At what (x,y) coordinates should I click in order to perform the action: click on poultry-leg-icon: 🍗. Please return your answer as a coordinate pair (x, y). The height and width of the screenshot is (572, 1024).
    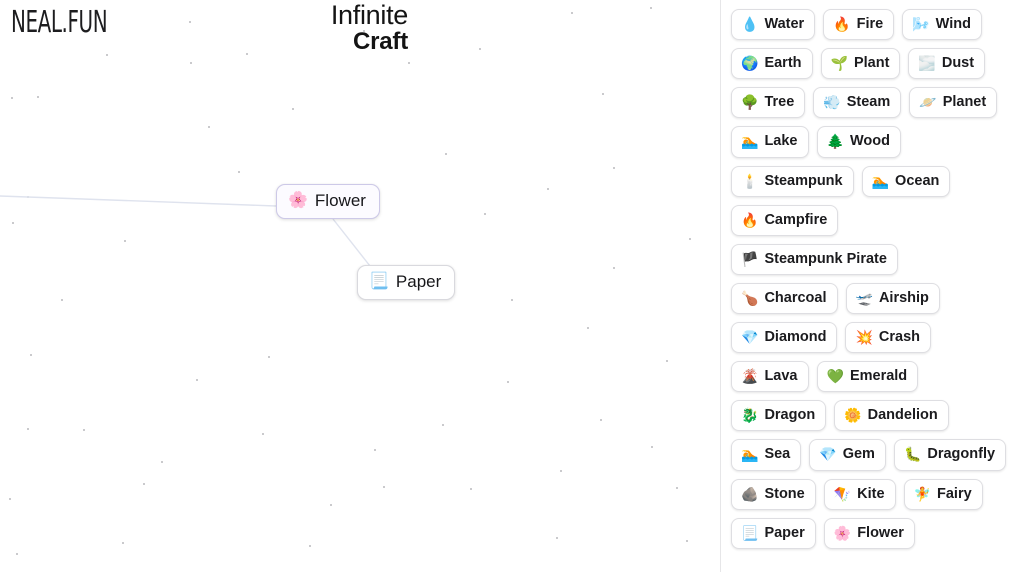
    Looking at the image, I should click on (750, 297).